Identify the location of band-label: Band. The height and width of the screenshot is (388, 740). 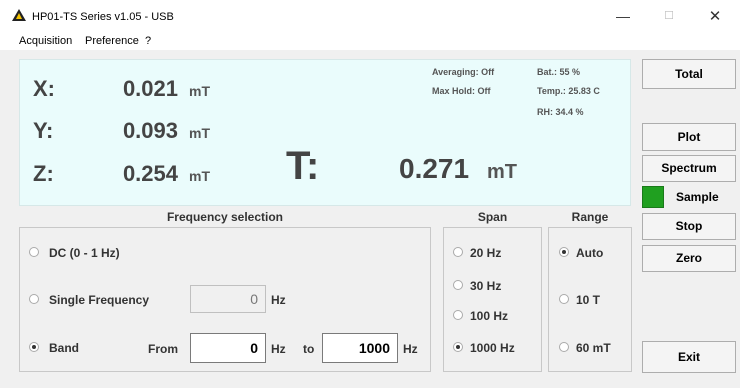
(64, 348).